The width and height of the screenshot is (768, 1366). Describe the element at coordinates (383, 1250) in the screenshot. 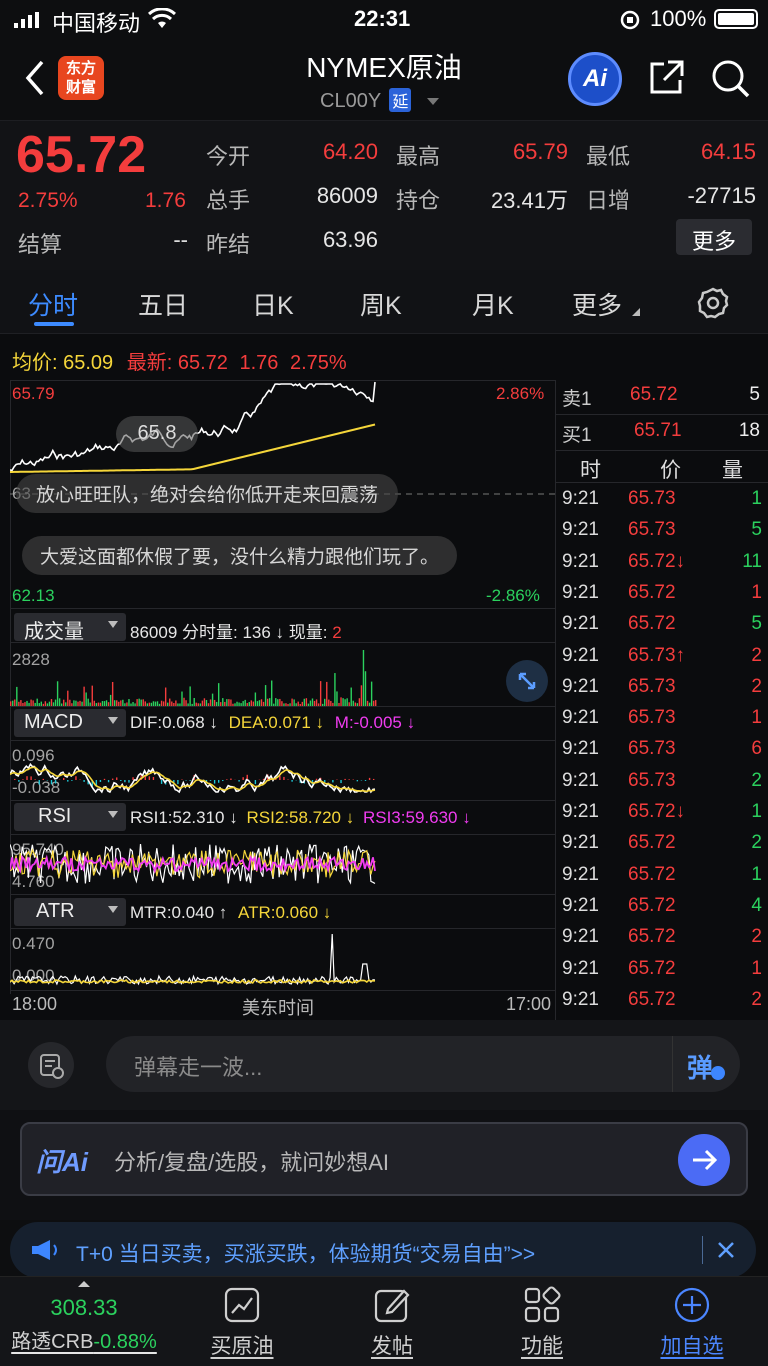

I see `promo-banner: T+0 当日买卖，买涨买跌，体验期货“交易自由”>>` at that location.